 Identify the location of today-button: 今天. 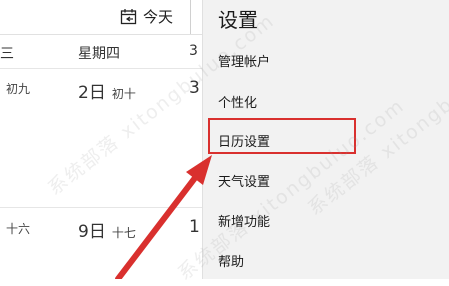
(151, 16).